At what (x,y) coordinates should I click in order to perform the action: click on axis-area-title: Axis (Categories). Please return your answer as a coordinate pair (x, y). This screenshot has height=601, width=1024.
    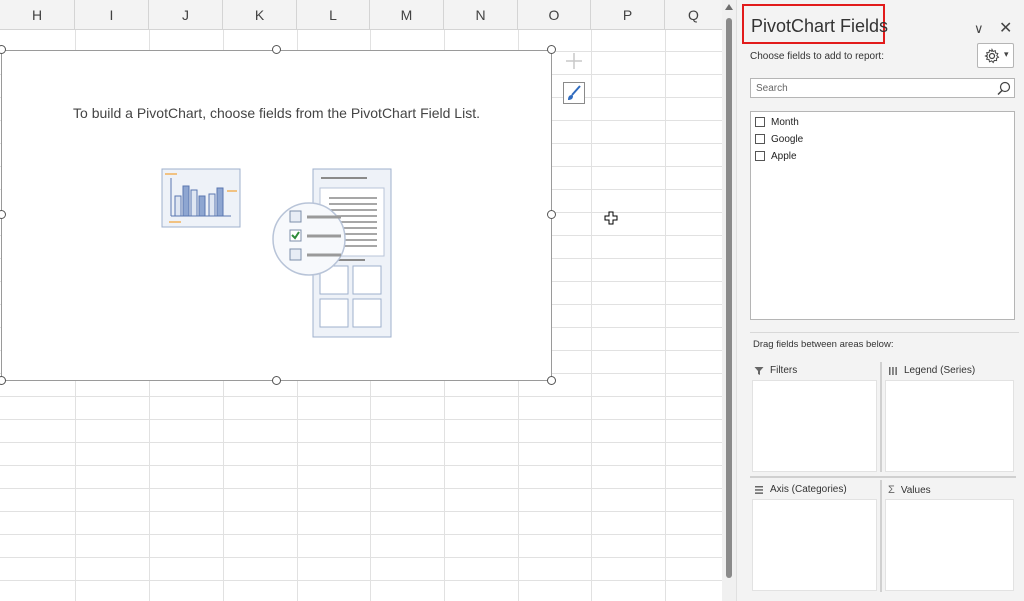
    Looking at the image, I should click on (800, 489).